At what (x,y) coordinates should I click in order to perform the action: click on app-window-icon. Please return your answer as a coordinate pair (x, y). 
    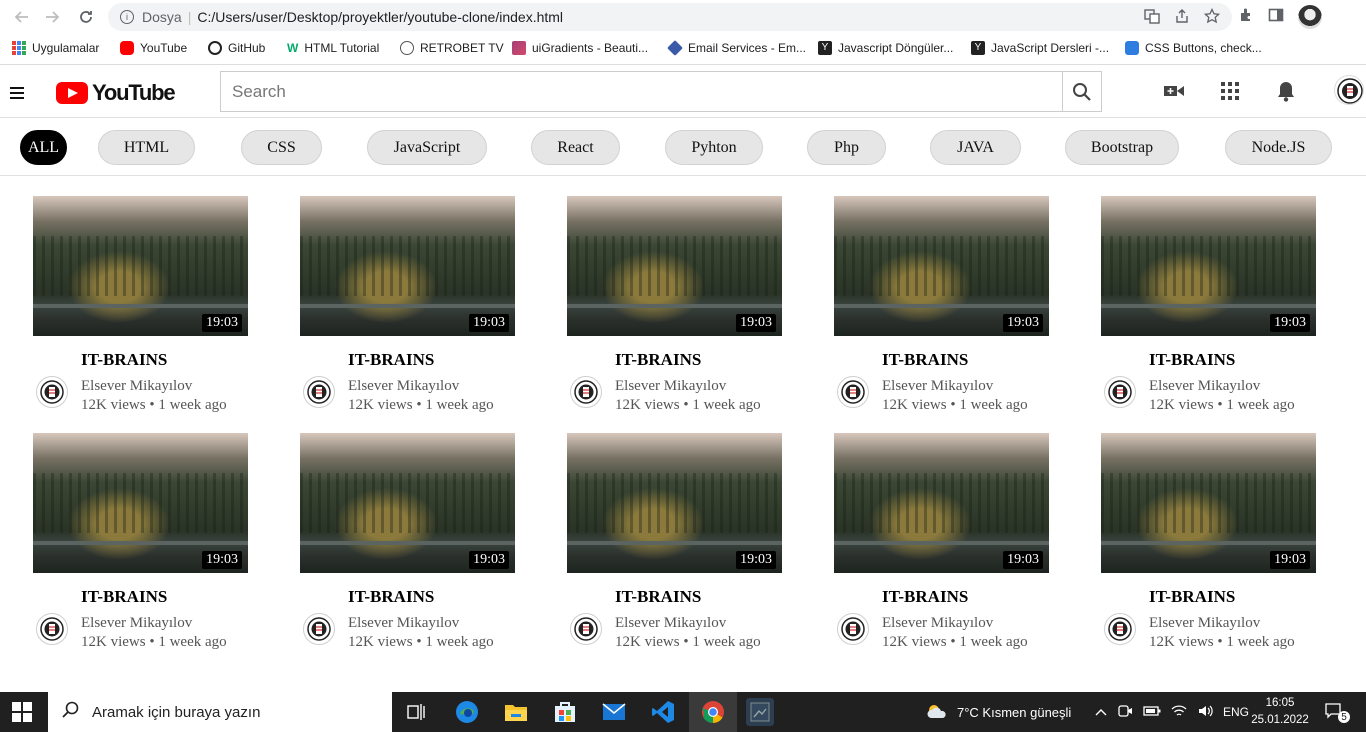
    Looking at the image, I should click on (760, 712).